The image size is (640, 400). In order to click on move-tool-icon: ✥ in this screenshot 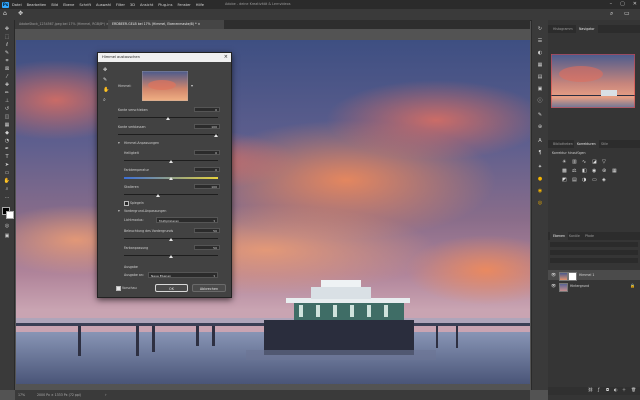, I will do `click(7, 29)`.